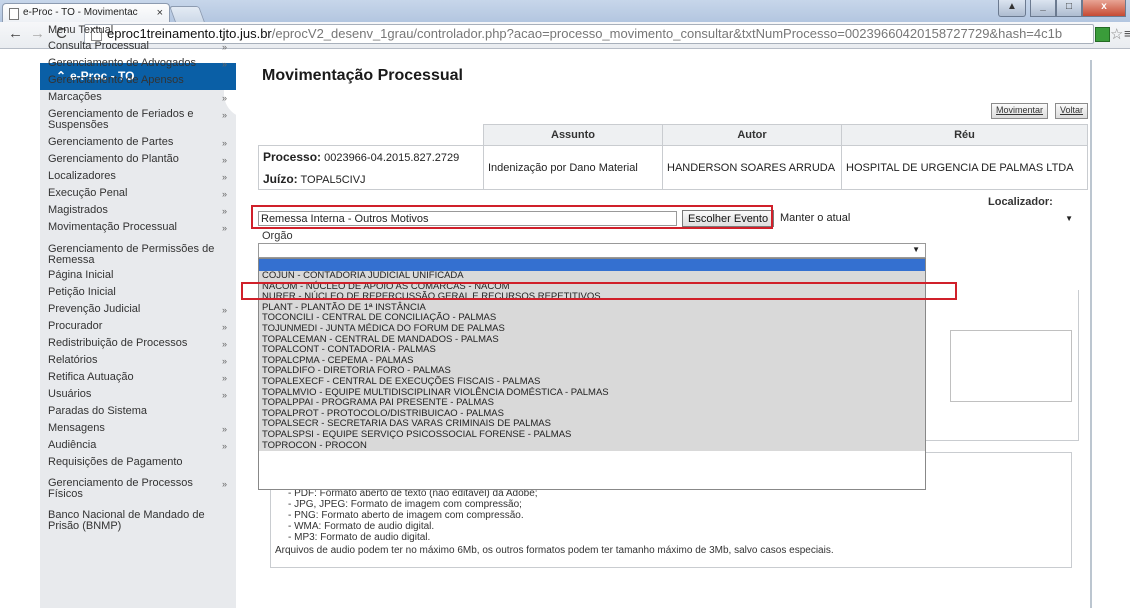  What do you see at coordinates (573, 167) in the screenshot?
I see `assunto-cell: Indenização por Dano Material` at bounding box center [573, 167].